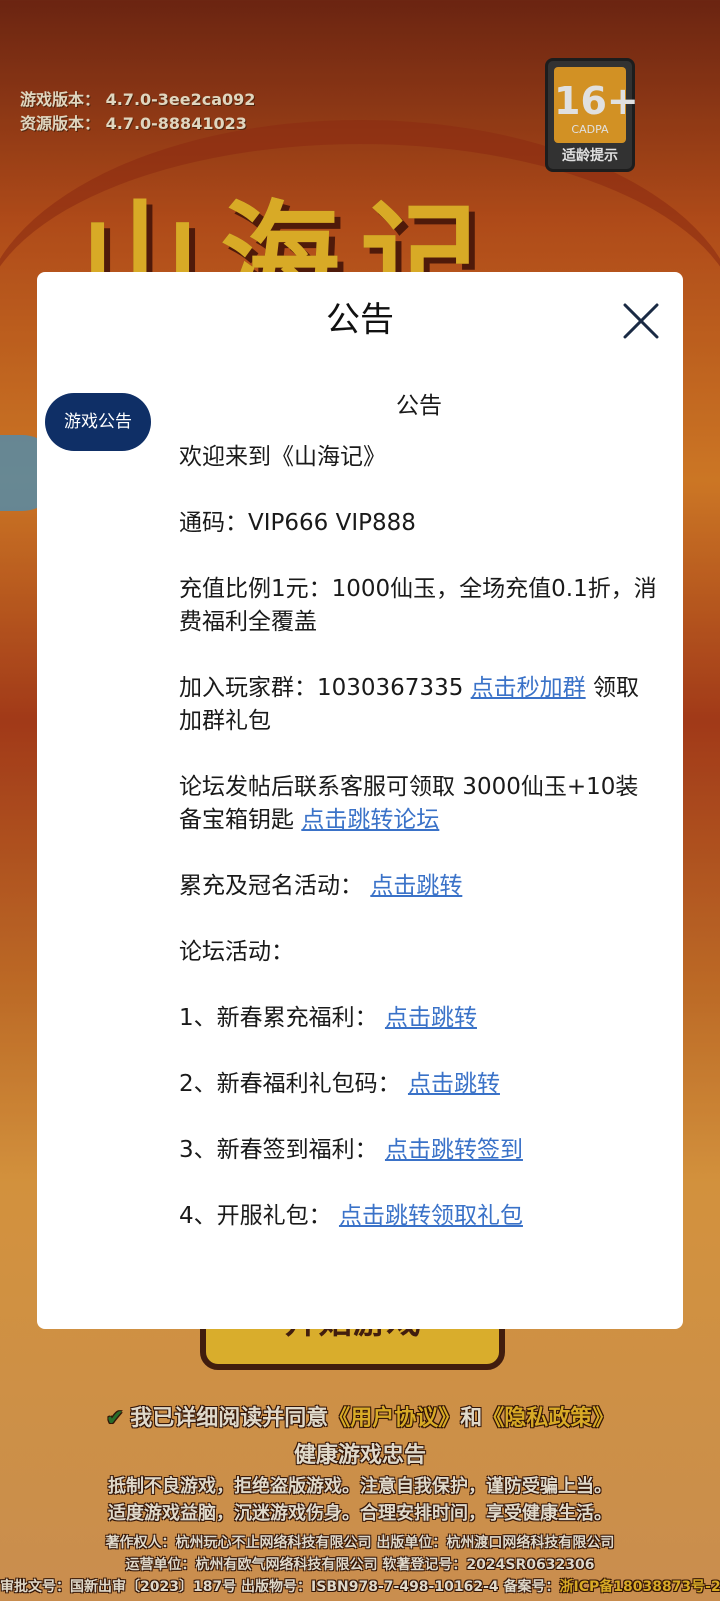 The width and height of the screenshot is (720, 1601). I want to click on join-group-link: 点击秒加群, so click(528, 688).